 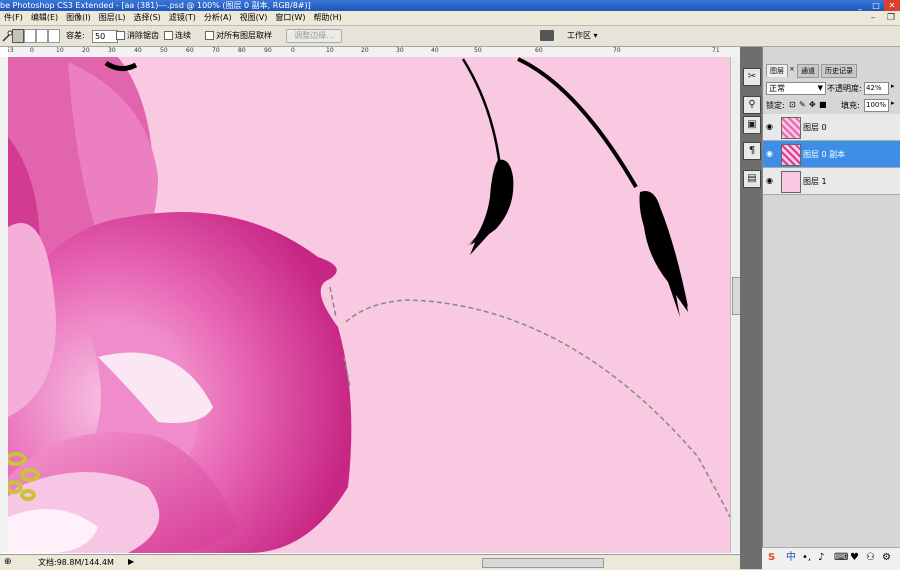 I want to click on layer-row-selected: ◉ 图层 0 副本, so click(x=831, y=154).